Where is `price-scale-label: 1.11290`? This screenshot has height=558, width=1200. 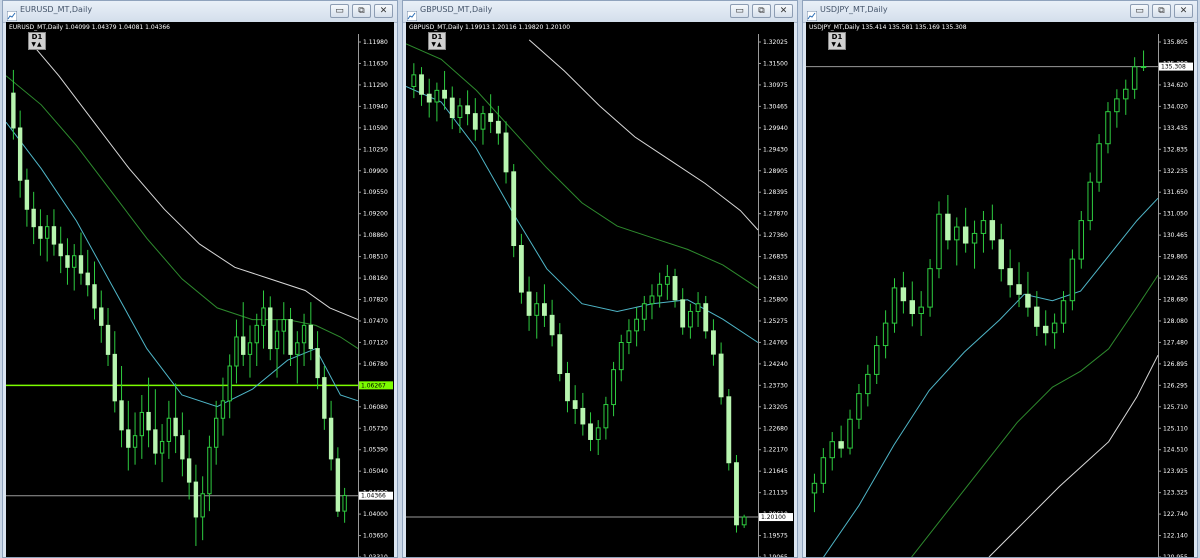 price-scale-label: 1.11290 is located at coordinates (375, 85).